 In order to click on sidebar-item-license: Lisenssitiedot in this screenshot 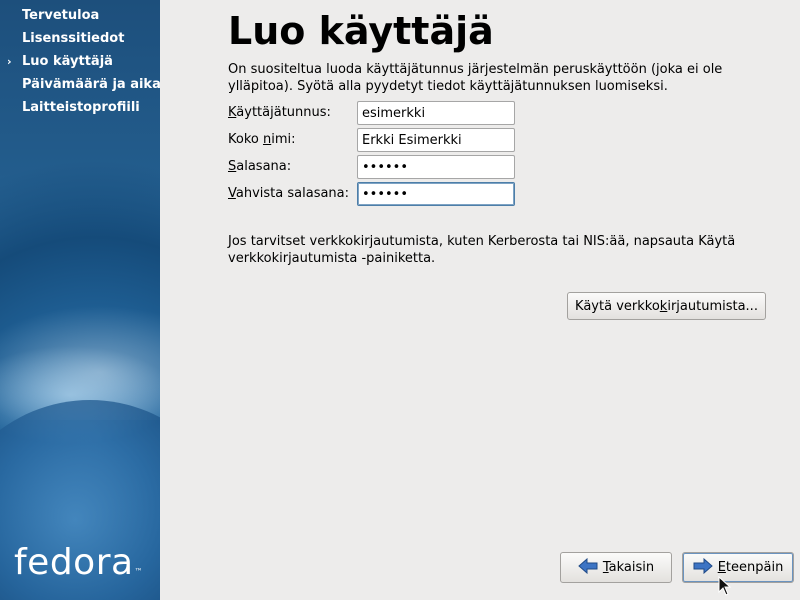, I will do `click(73, 38)`.